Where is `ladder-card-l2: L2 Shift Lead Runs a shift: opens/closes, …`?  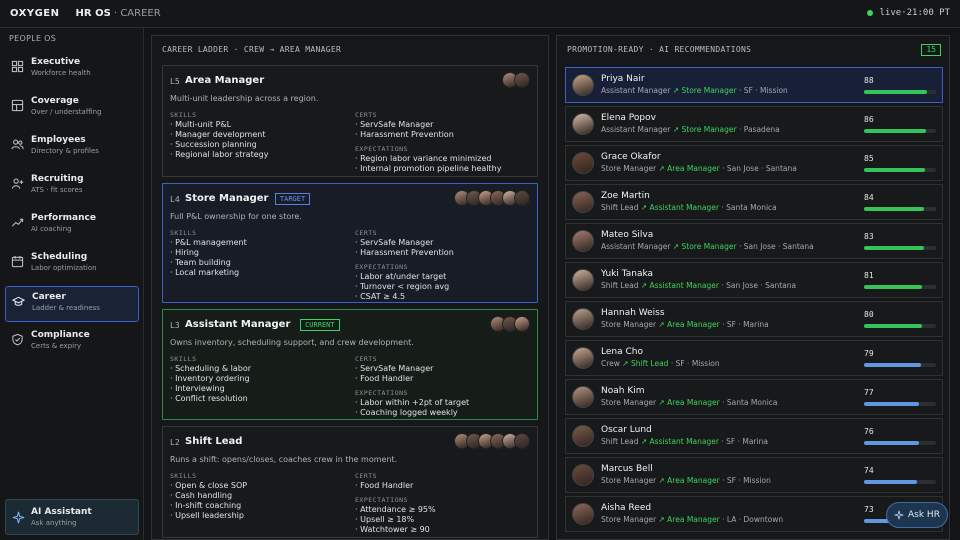
ladder-card-l2: L2 Shift Lead Runs a shift: opens/closes, … is located at coordinates (350, 482).